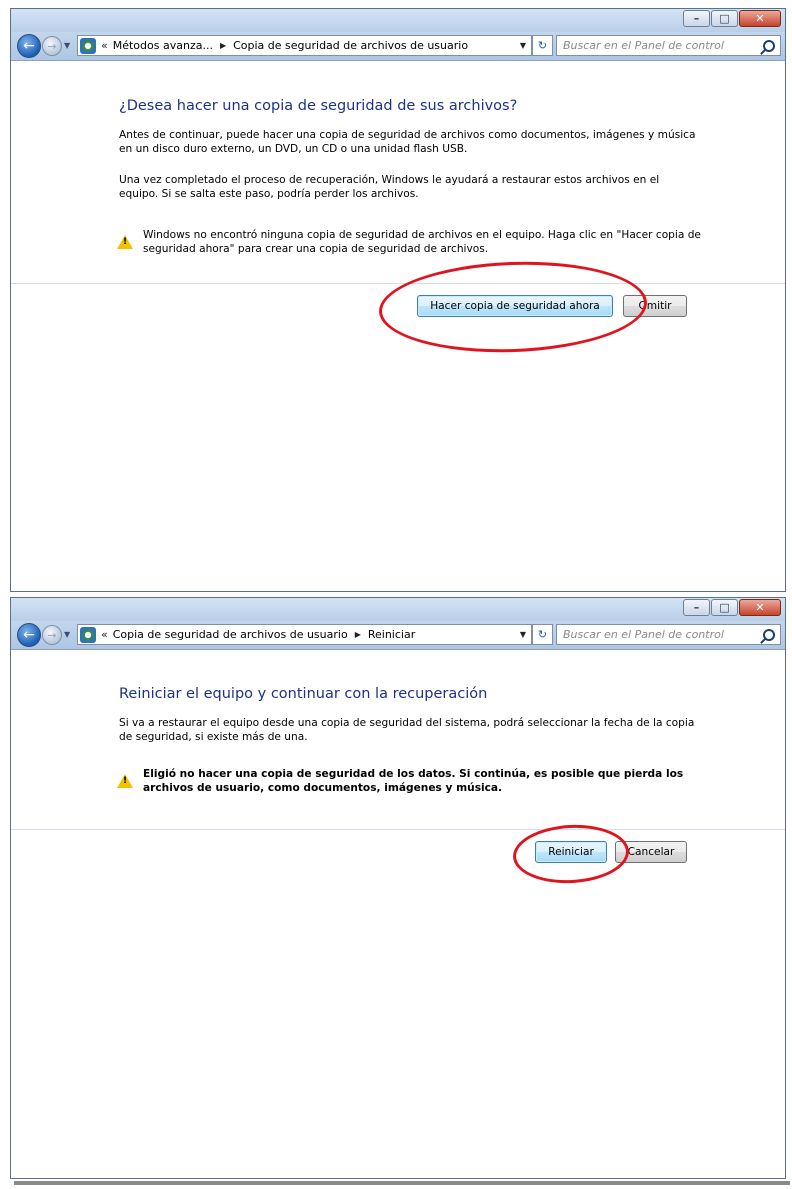 The image size is (792, 1189). Describe the element at coordinates (402, 1183) in the screenshot. I see `window-shadow` at that location.